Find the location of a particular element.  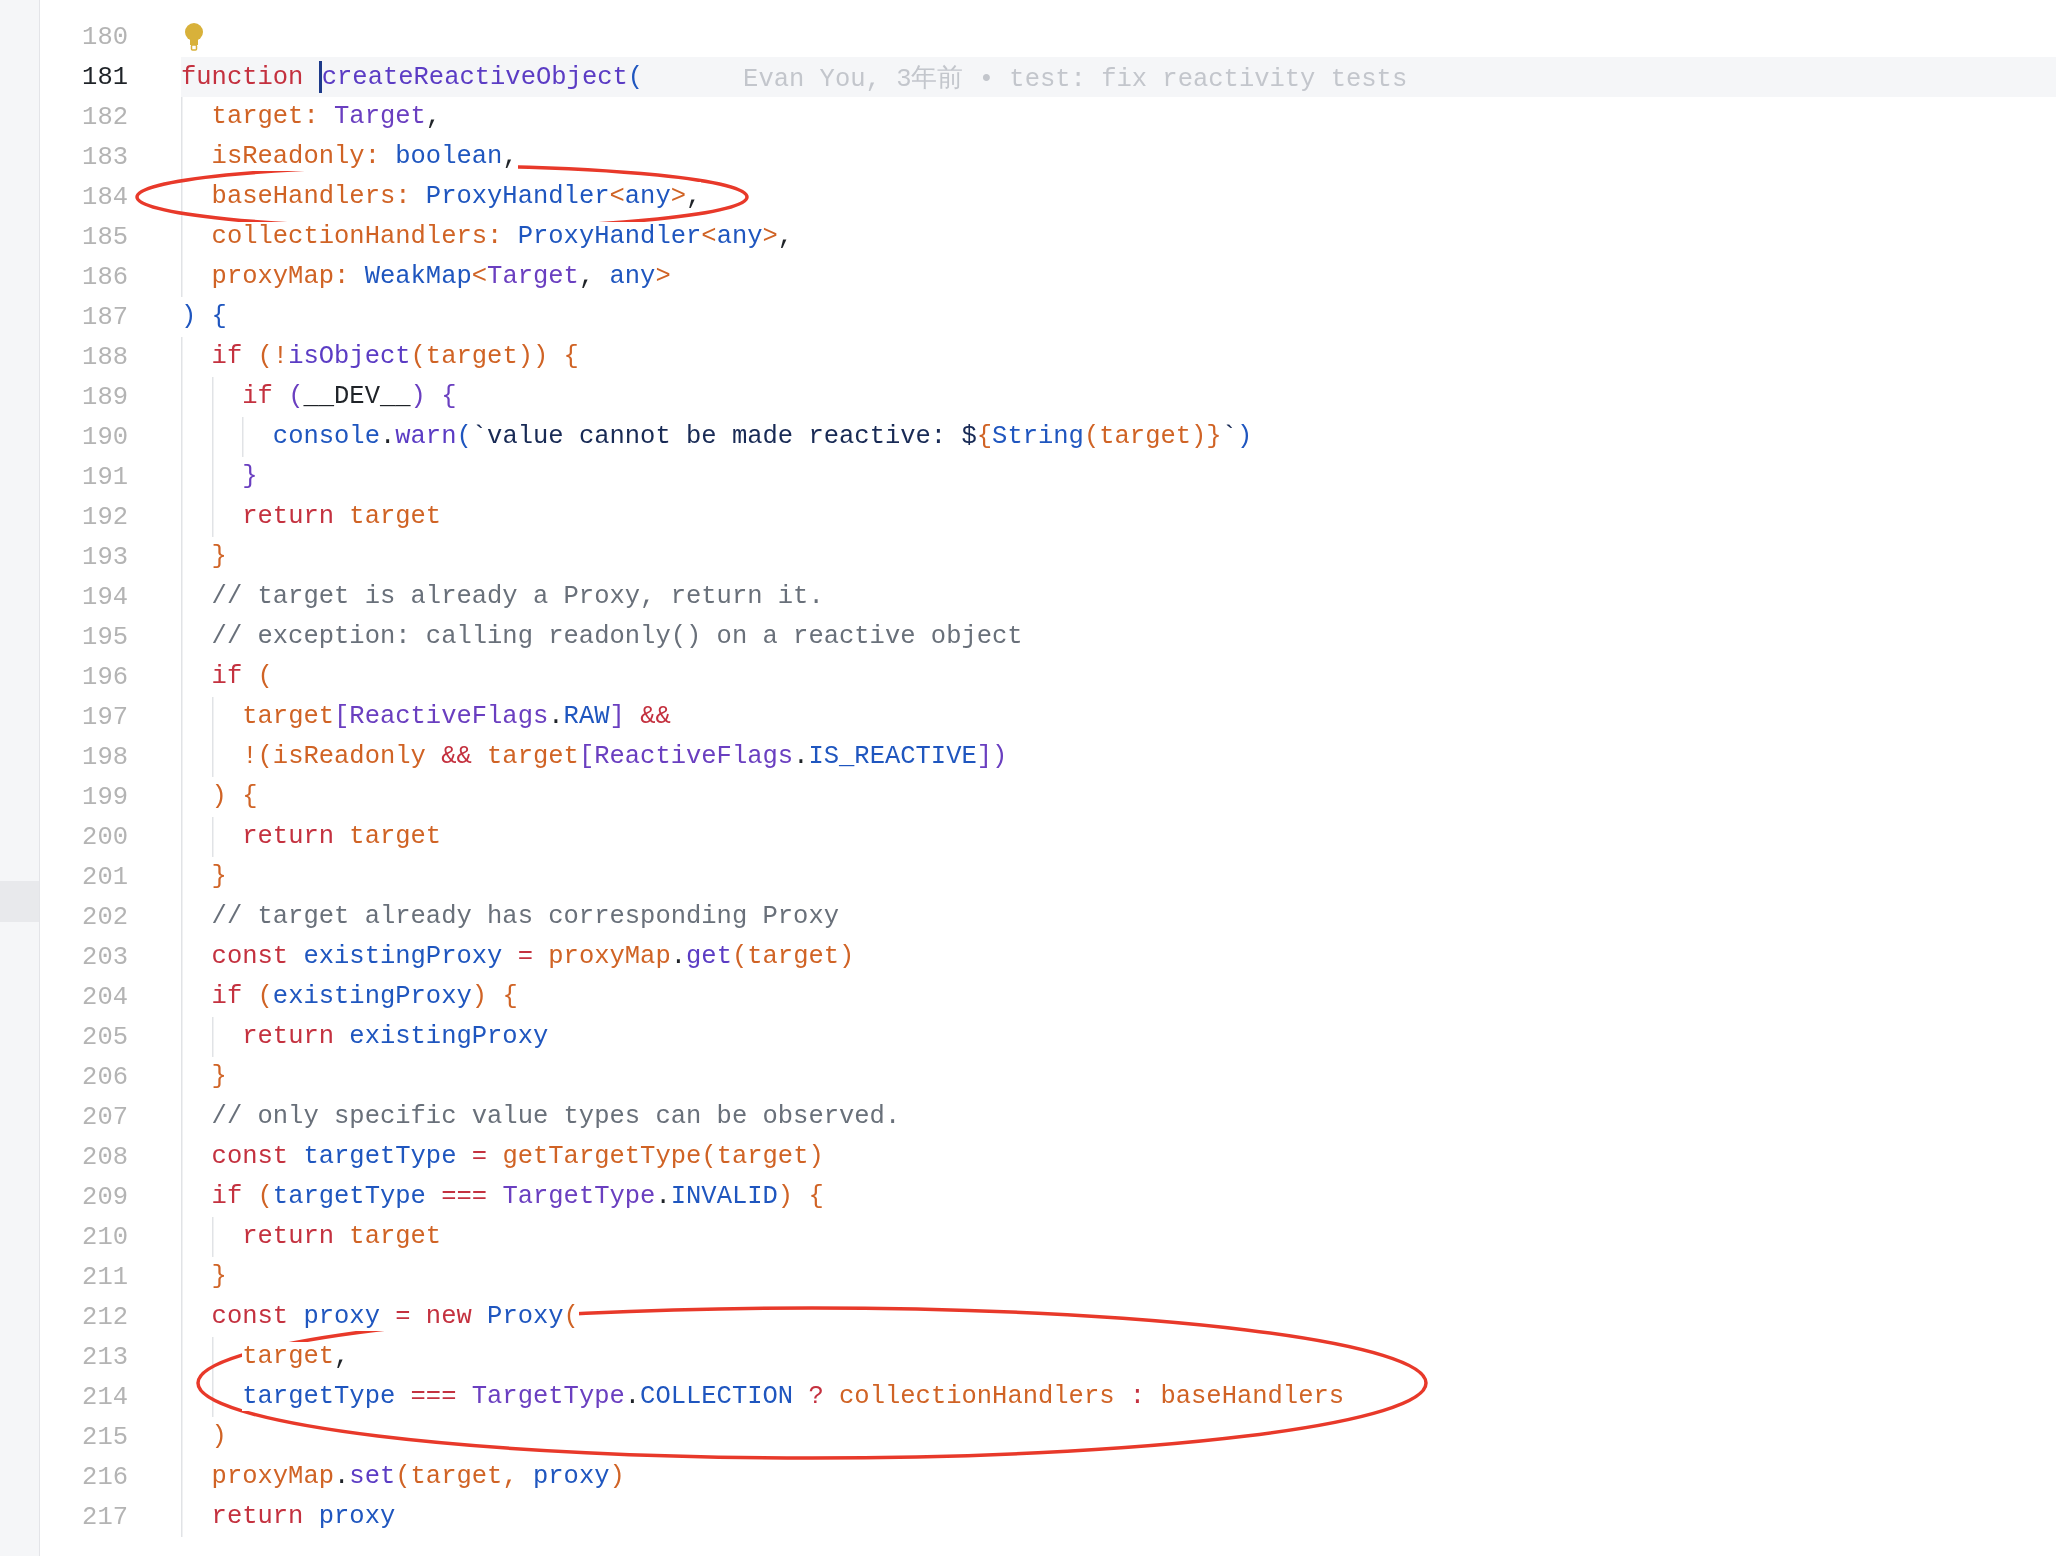

line-number: 185 is located at coordinates (104, 237).